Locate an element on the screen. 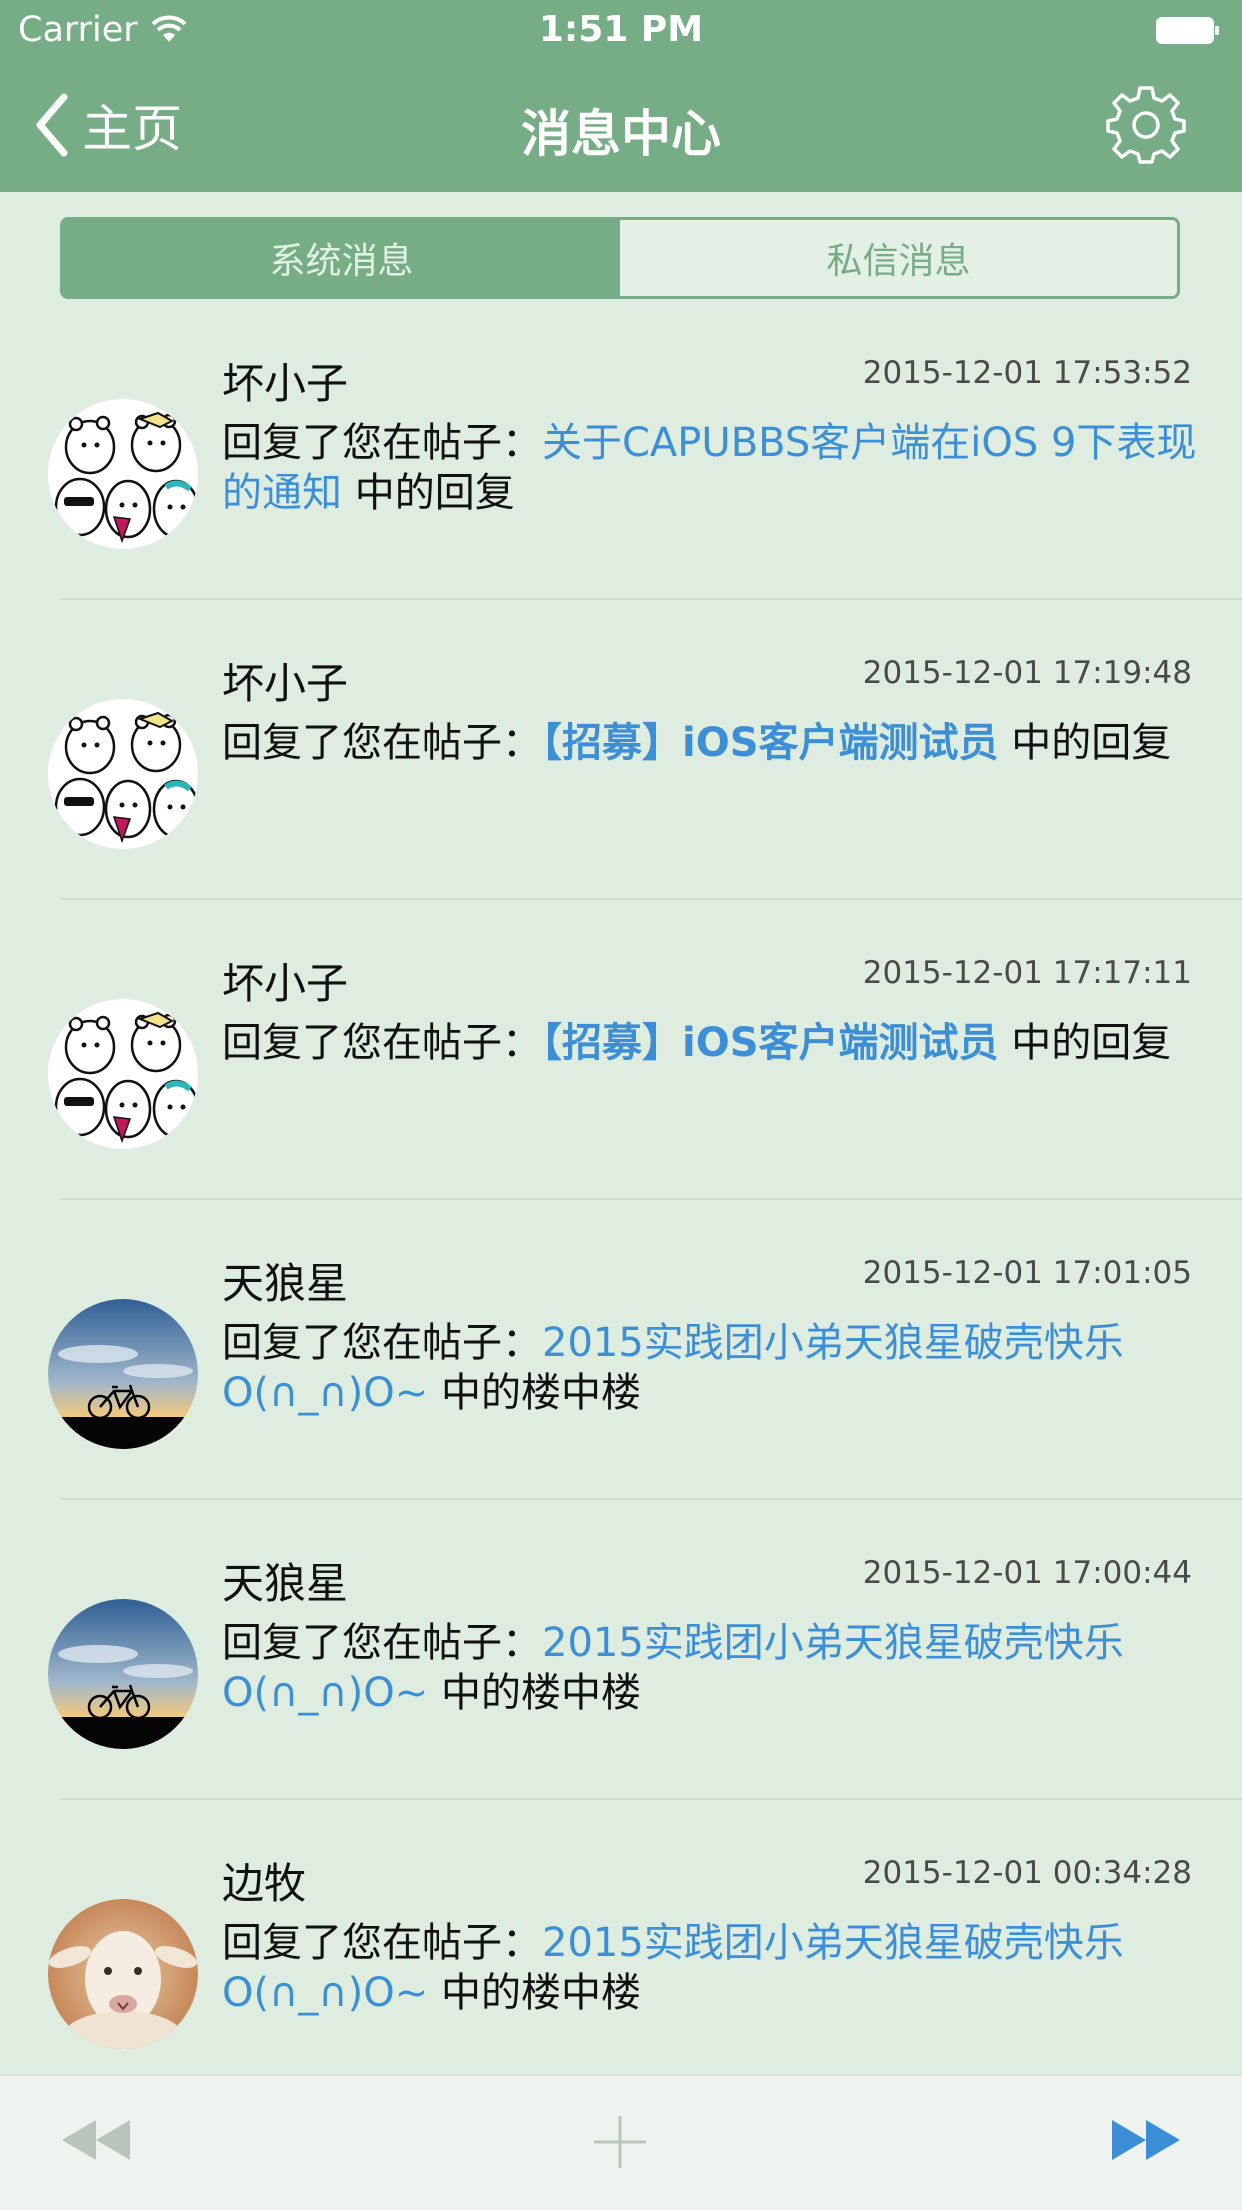 The width and height of the screenshot is (1242, 2210). message-type-segmented-control: 系统消息 私信消息 is located at coordinates (620, 258).